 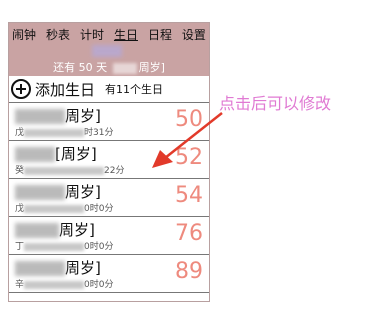 What do you see at coordinates (124, 68) in the screenshot?
I see `blurred-text` at bounding box center [124, 68].